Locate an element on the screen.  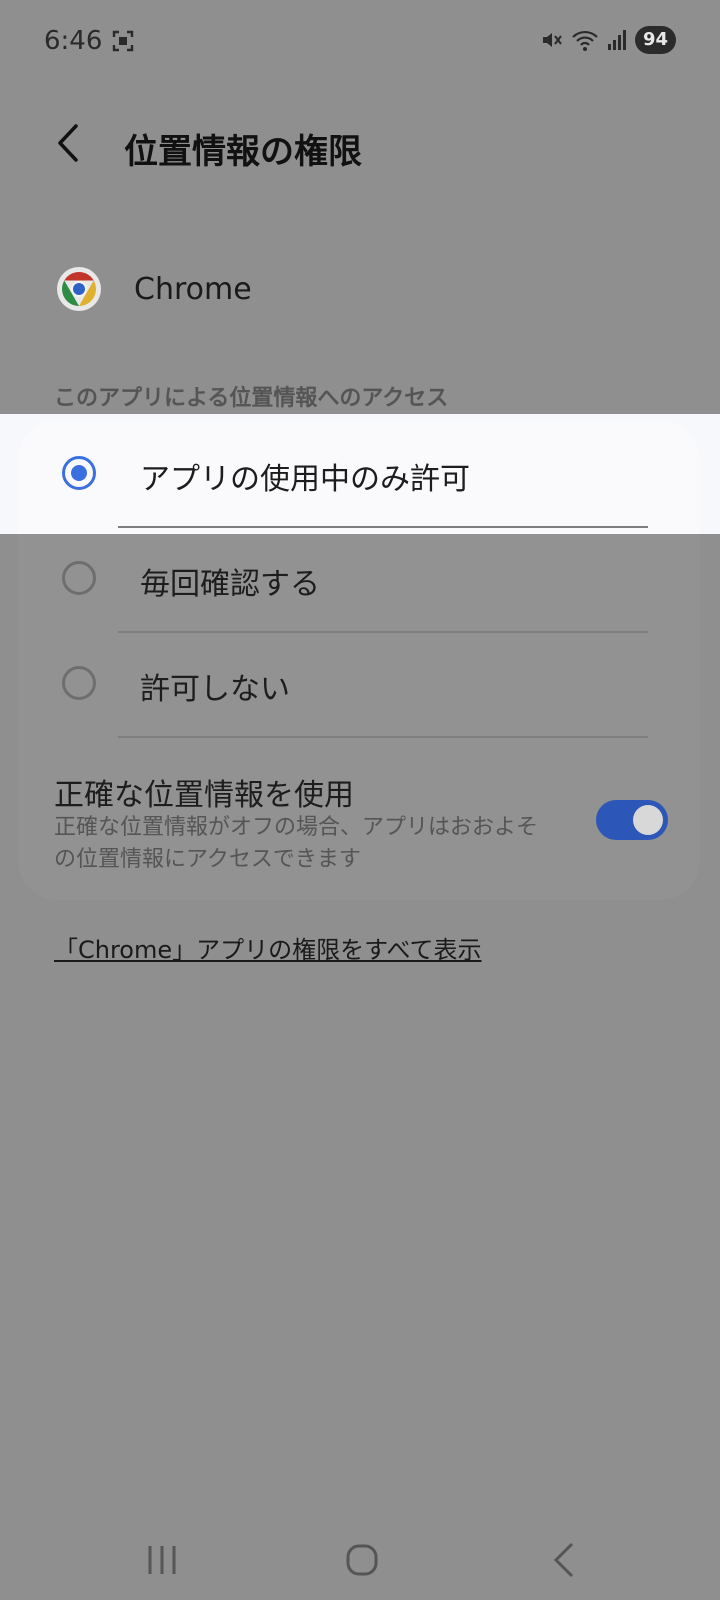
screenshot-icon is located at coordinates (123, 41).